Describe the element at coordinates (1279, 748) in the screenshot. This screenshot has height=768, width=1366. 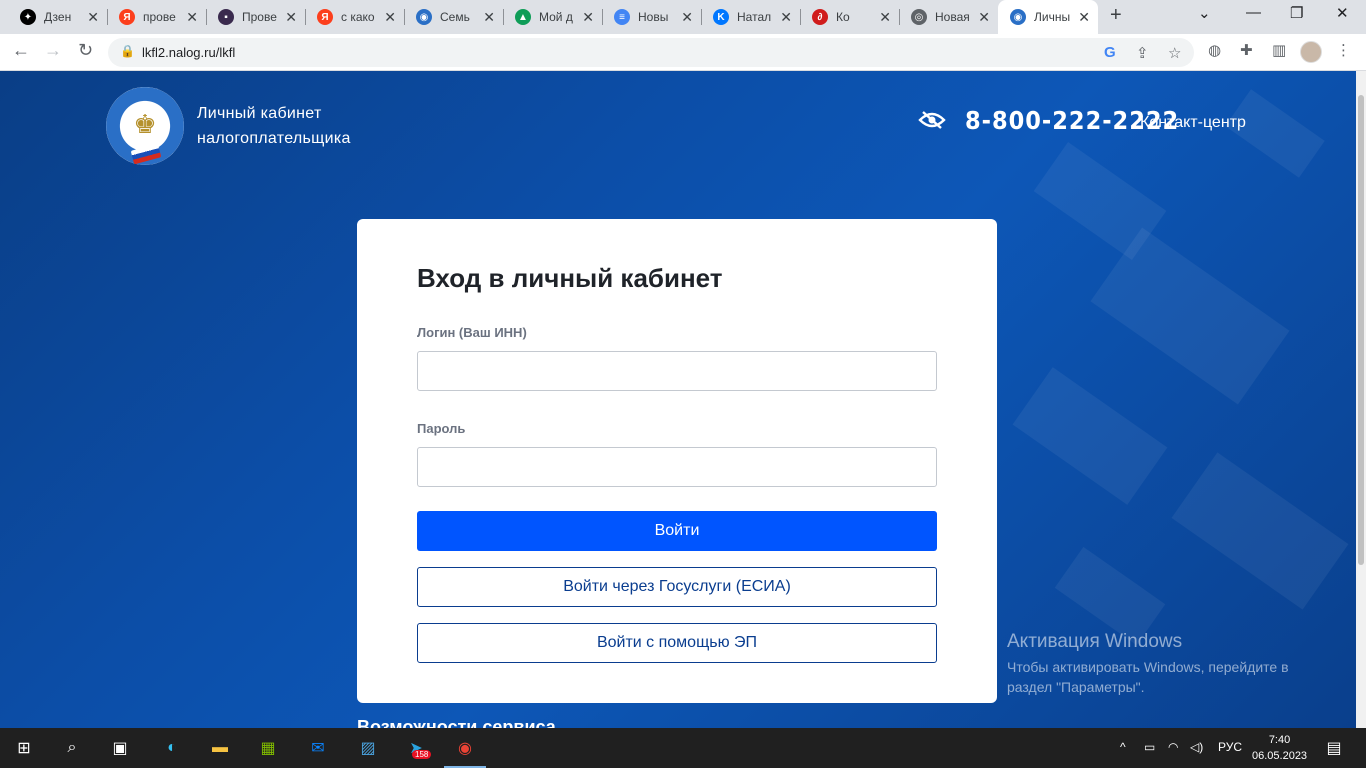
I see `clock: 7:40 06.05.2023` at that location.